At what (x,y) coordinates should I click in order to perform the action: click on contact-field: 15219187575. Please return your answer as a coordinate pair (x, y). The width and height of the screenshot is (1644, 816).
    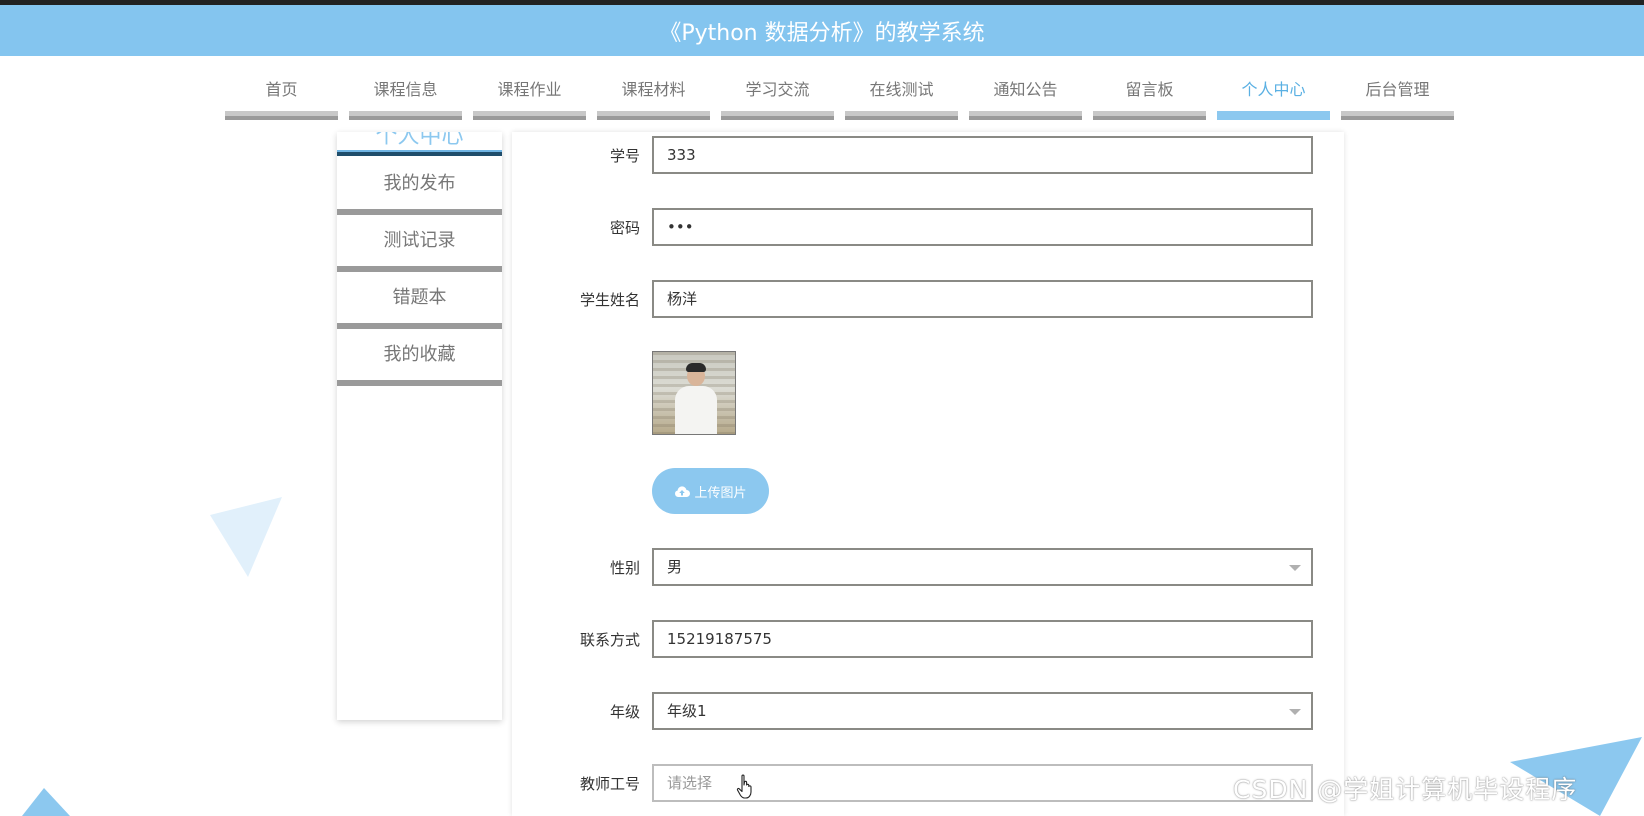
    Looking at the image, I should click on (982, 639).